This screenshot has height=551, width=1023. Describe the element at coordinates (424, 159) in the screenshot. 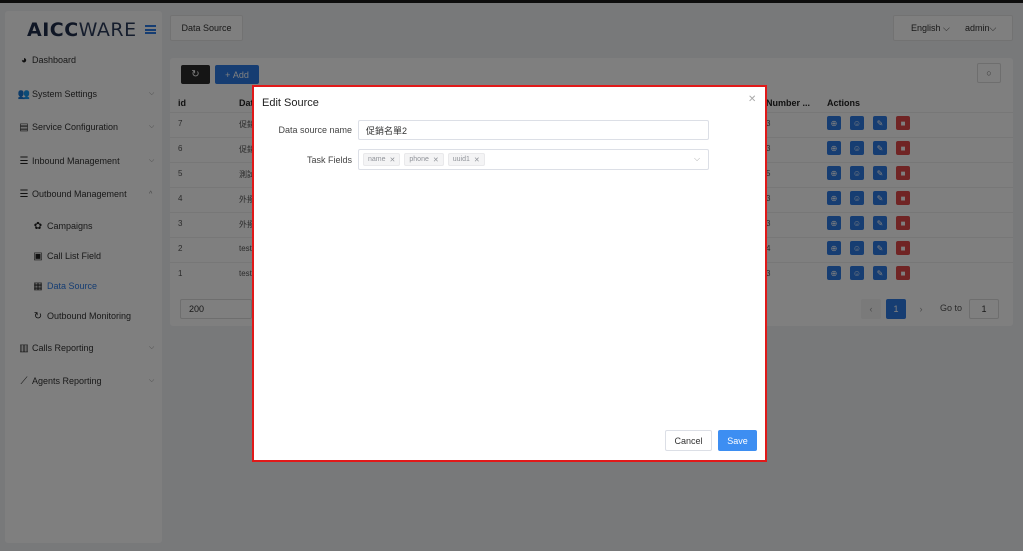

I see `tag-phone: phone ✕` at that location.